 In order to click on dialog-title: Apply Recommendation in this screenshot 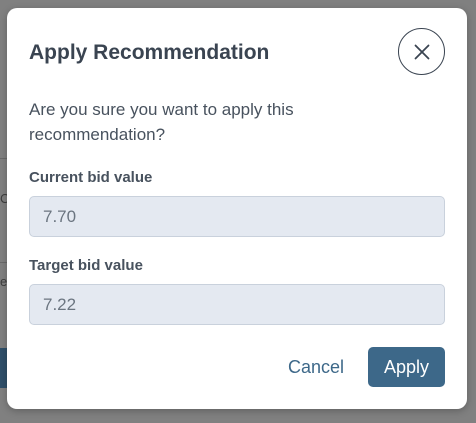, I will do `click(149, 52)`.